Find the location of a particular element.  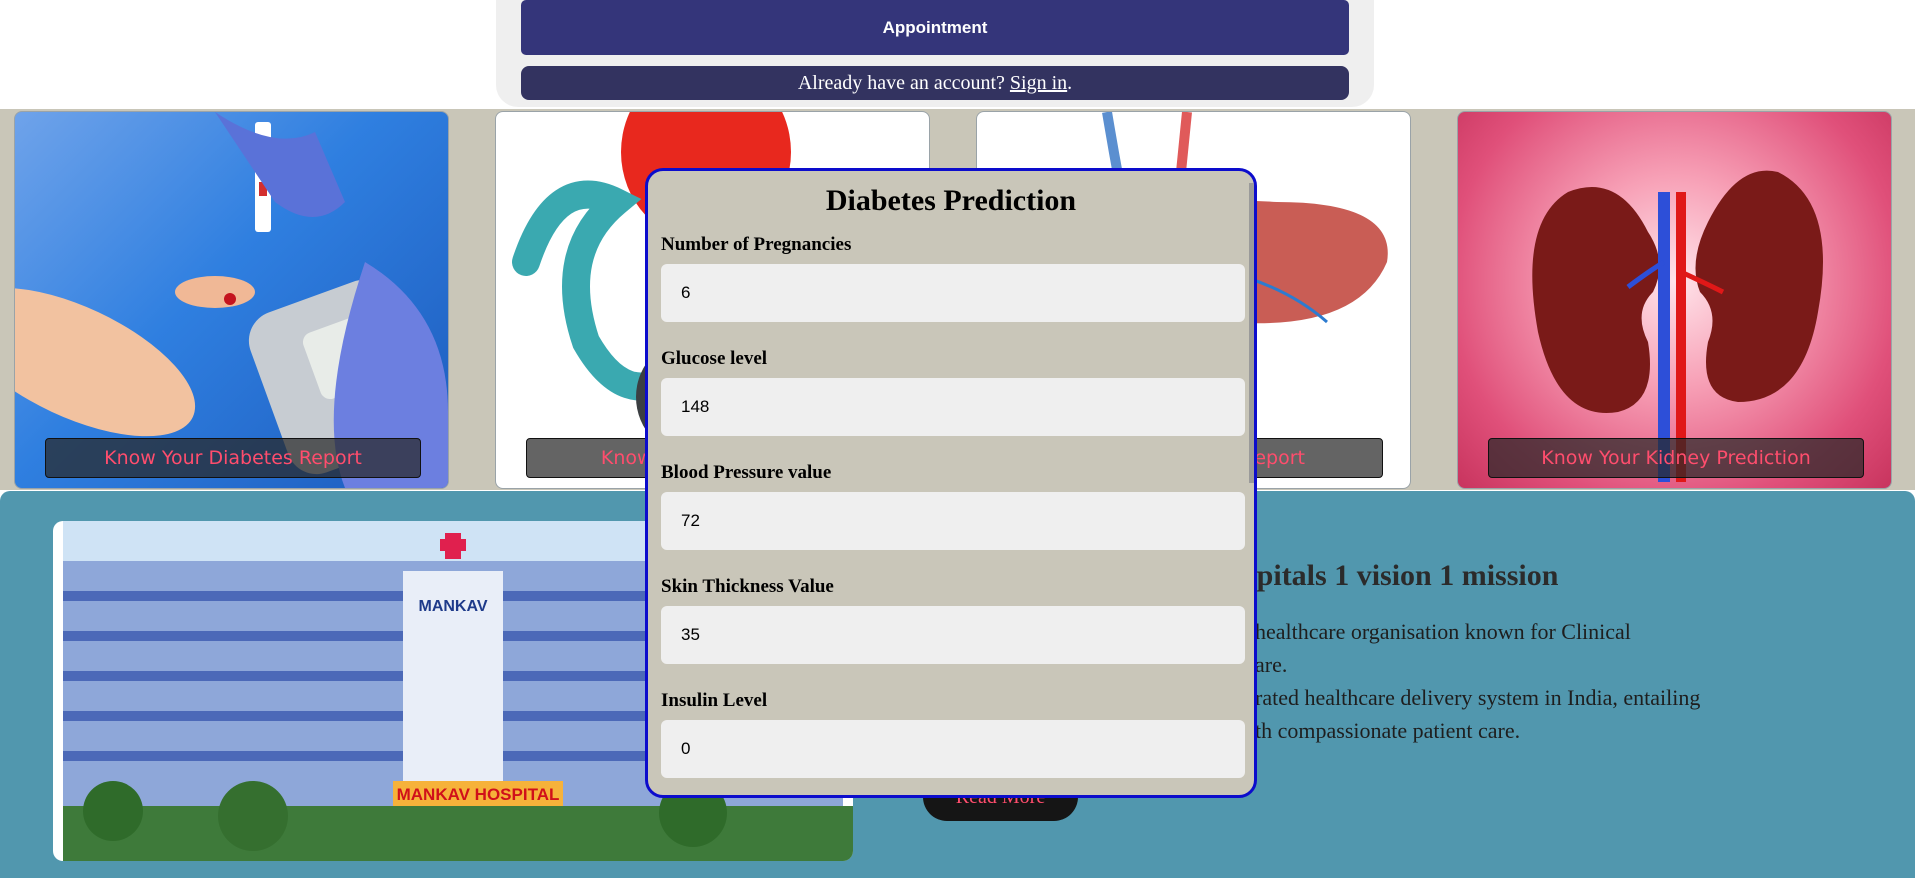

diabetes-report-button: Know Your Diabetes Report is located at coordinates (233, 458).